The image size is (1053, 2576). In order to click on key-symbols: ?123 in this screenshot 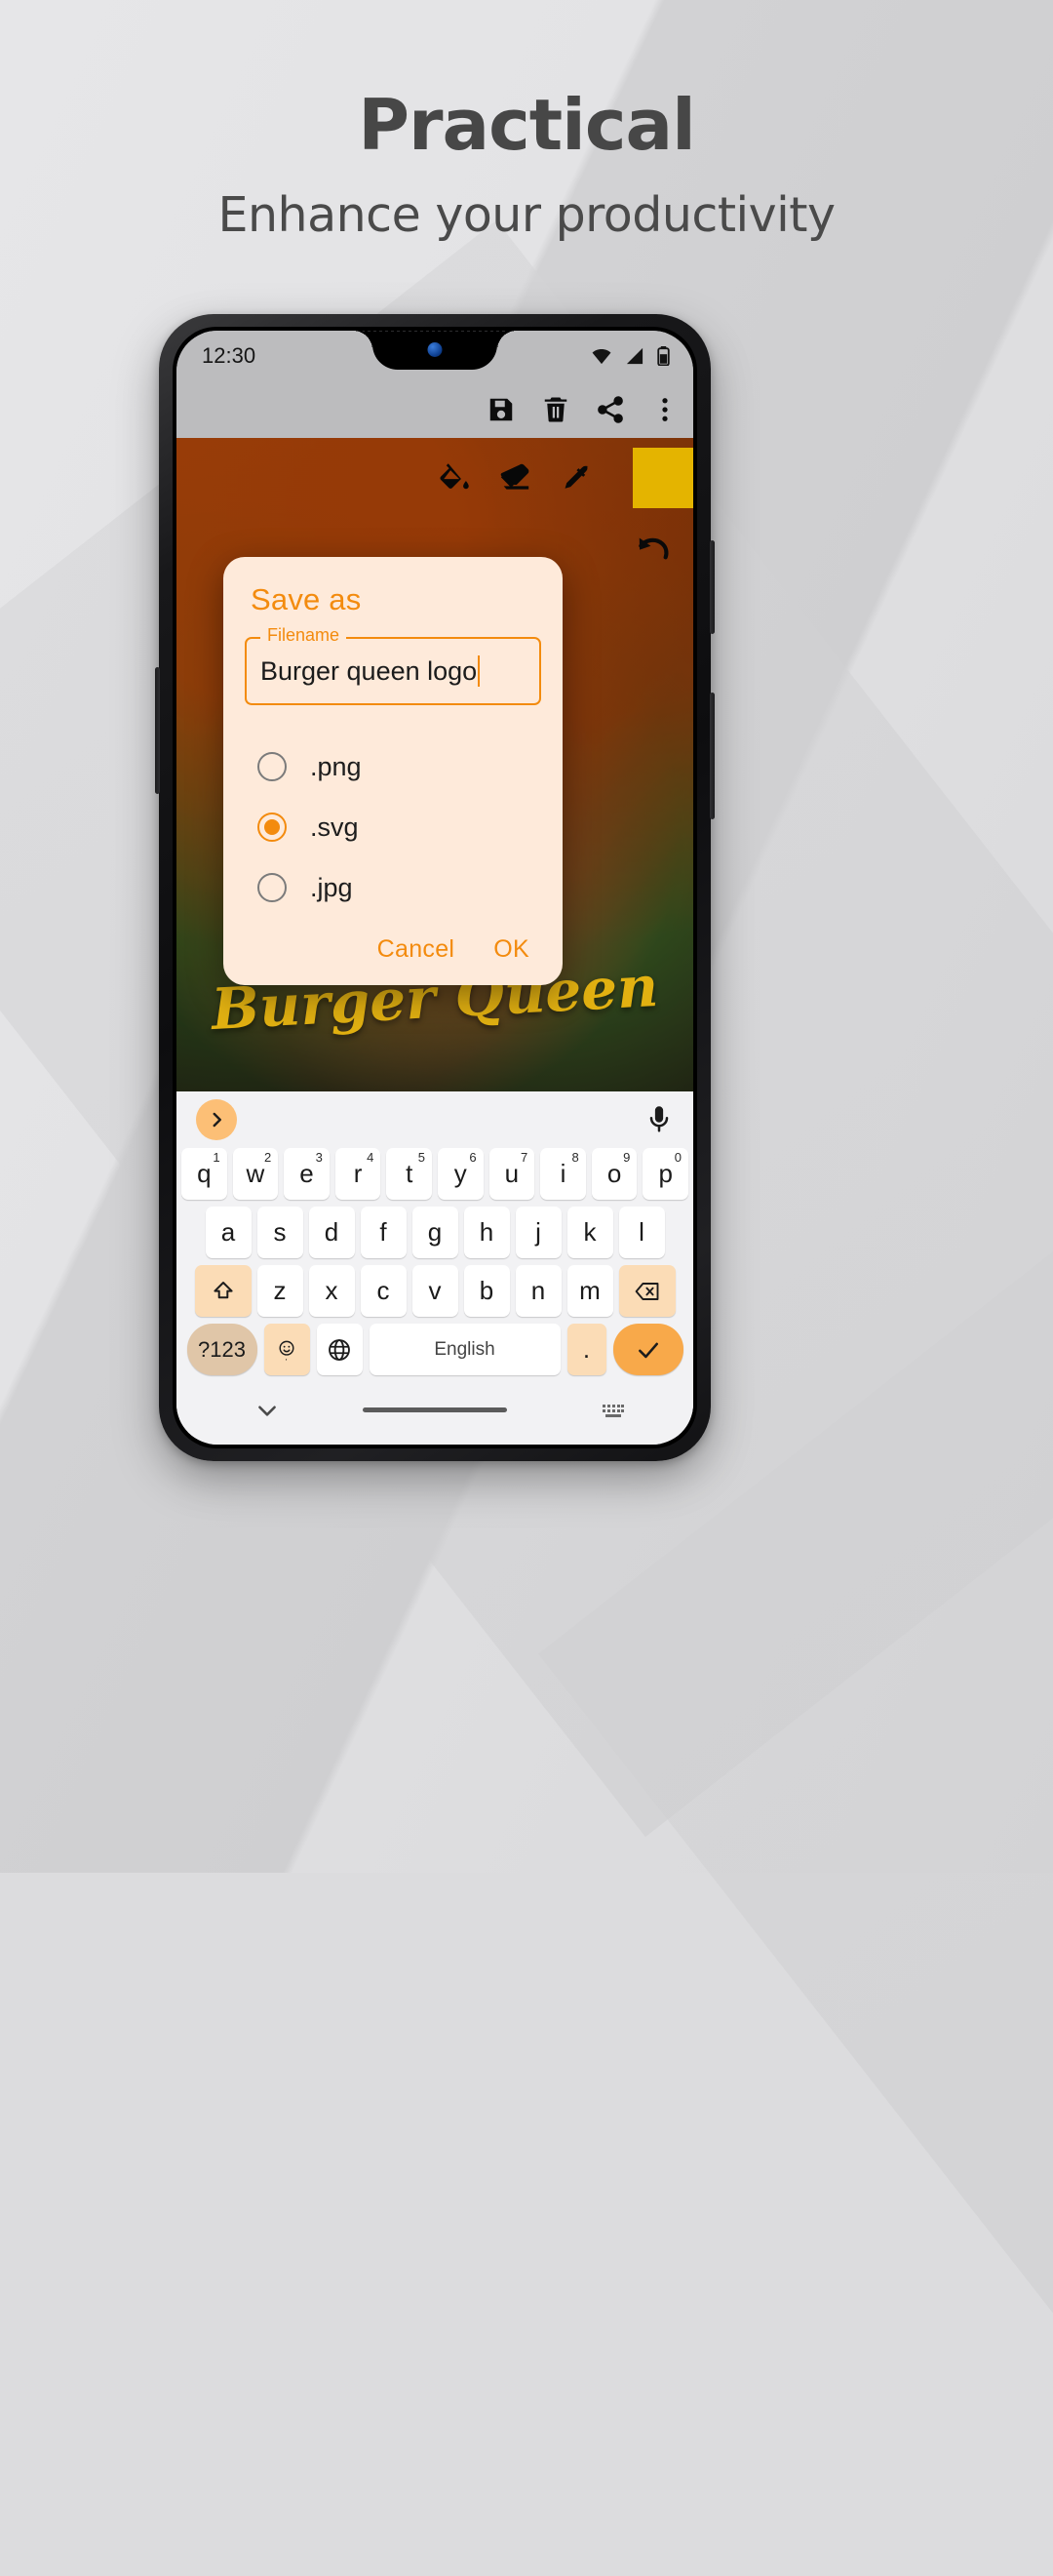, I will do `click(221, 1349)`.